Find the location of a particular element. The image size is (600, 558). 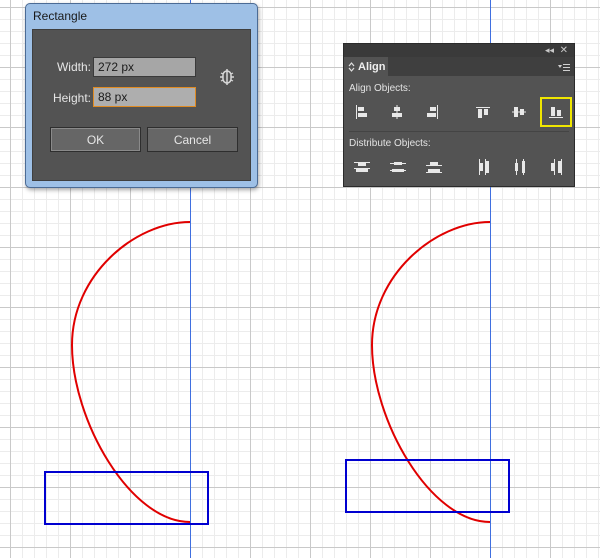

cancel-button: Cancel is located at coordinates (192, 139).